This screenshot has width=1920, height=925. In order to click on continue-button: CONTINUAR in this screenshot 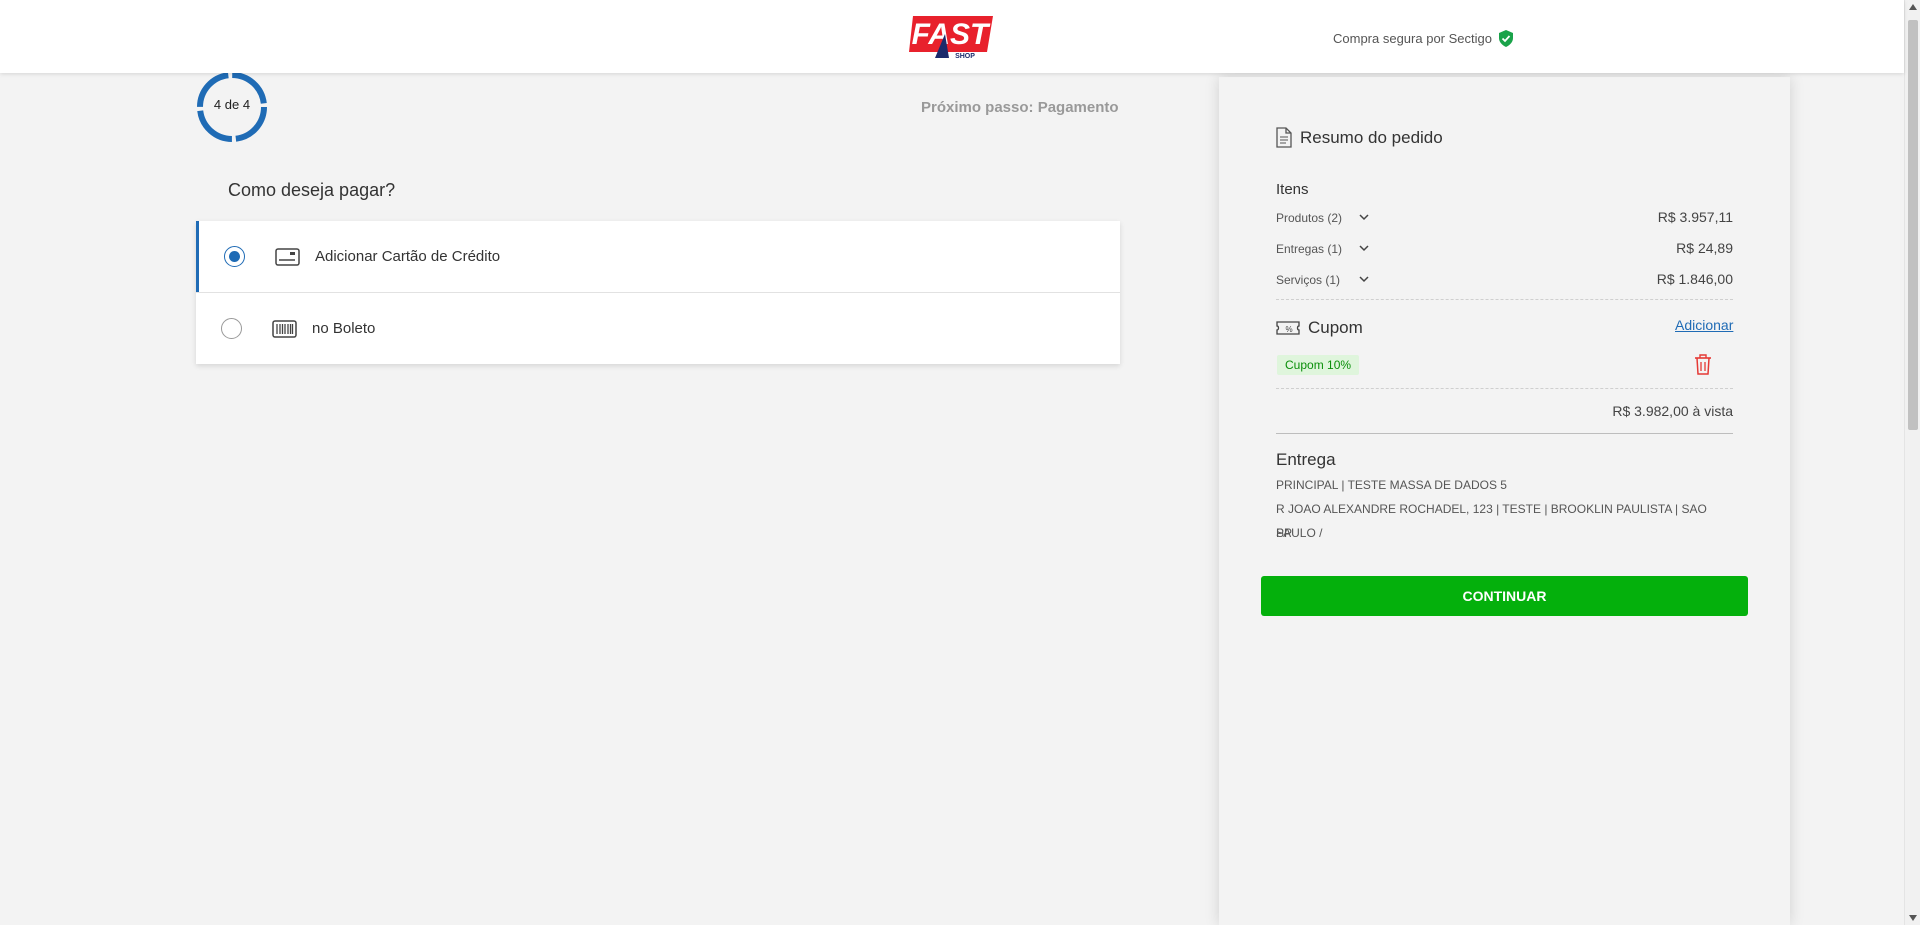, I will do `click(1504, 596)`.